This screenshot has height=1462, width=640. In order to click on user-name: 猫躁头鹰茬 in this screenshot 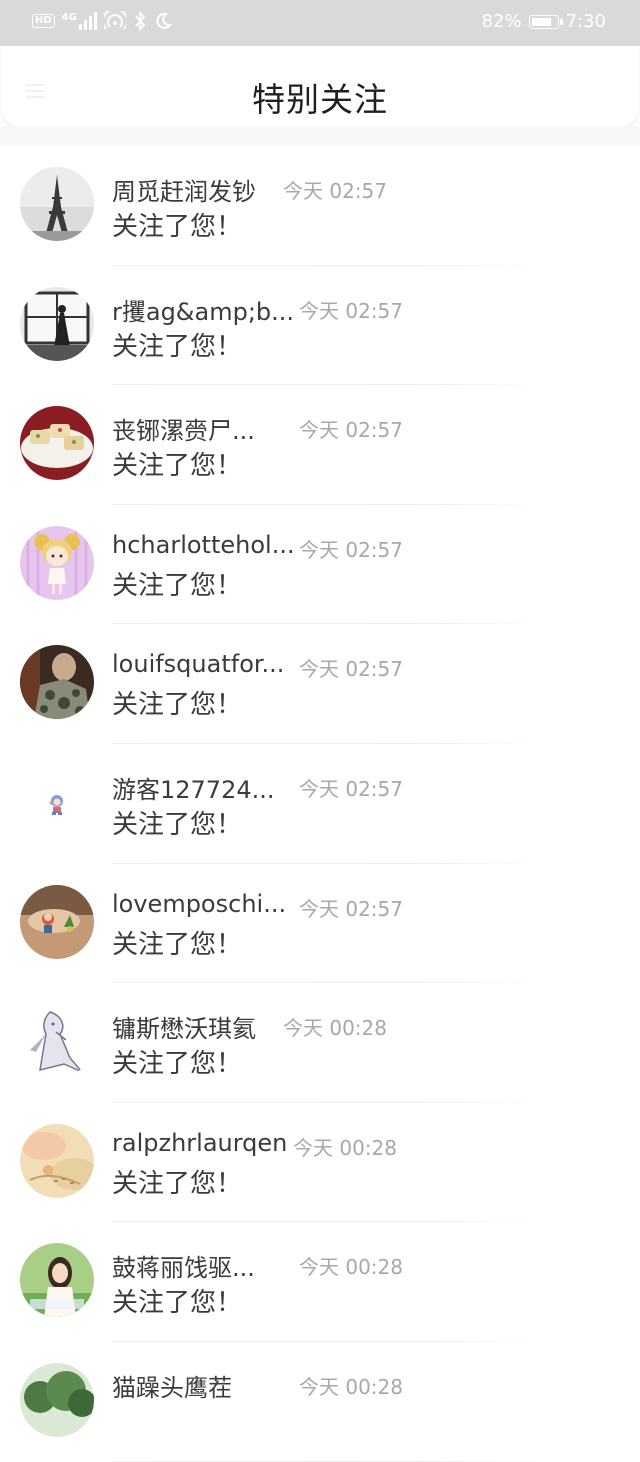, I will do `click(172, 1385)`.